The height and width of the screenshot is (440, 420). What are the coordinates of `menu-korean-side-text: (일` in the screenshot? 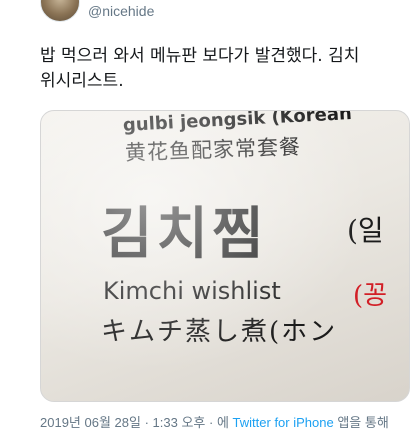 It's located at (365, 230).